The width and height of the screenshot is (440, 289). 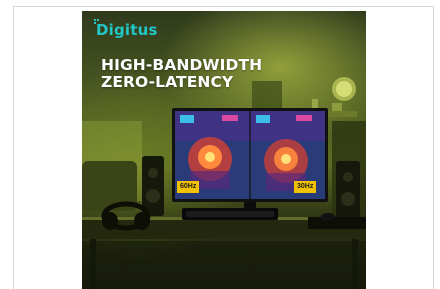 What do you see at coordinates (167, 82) in the screenshot?
I see `headline-line2: ZERO-LATENCY` at bounding box center [167, 82].